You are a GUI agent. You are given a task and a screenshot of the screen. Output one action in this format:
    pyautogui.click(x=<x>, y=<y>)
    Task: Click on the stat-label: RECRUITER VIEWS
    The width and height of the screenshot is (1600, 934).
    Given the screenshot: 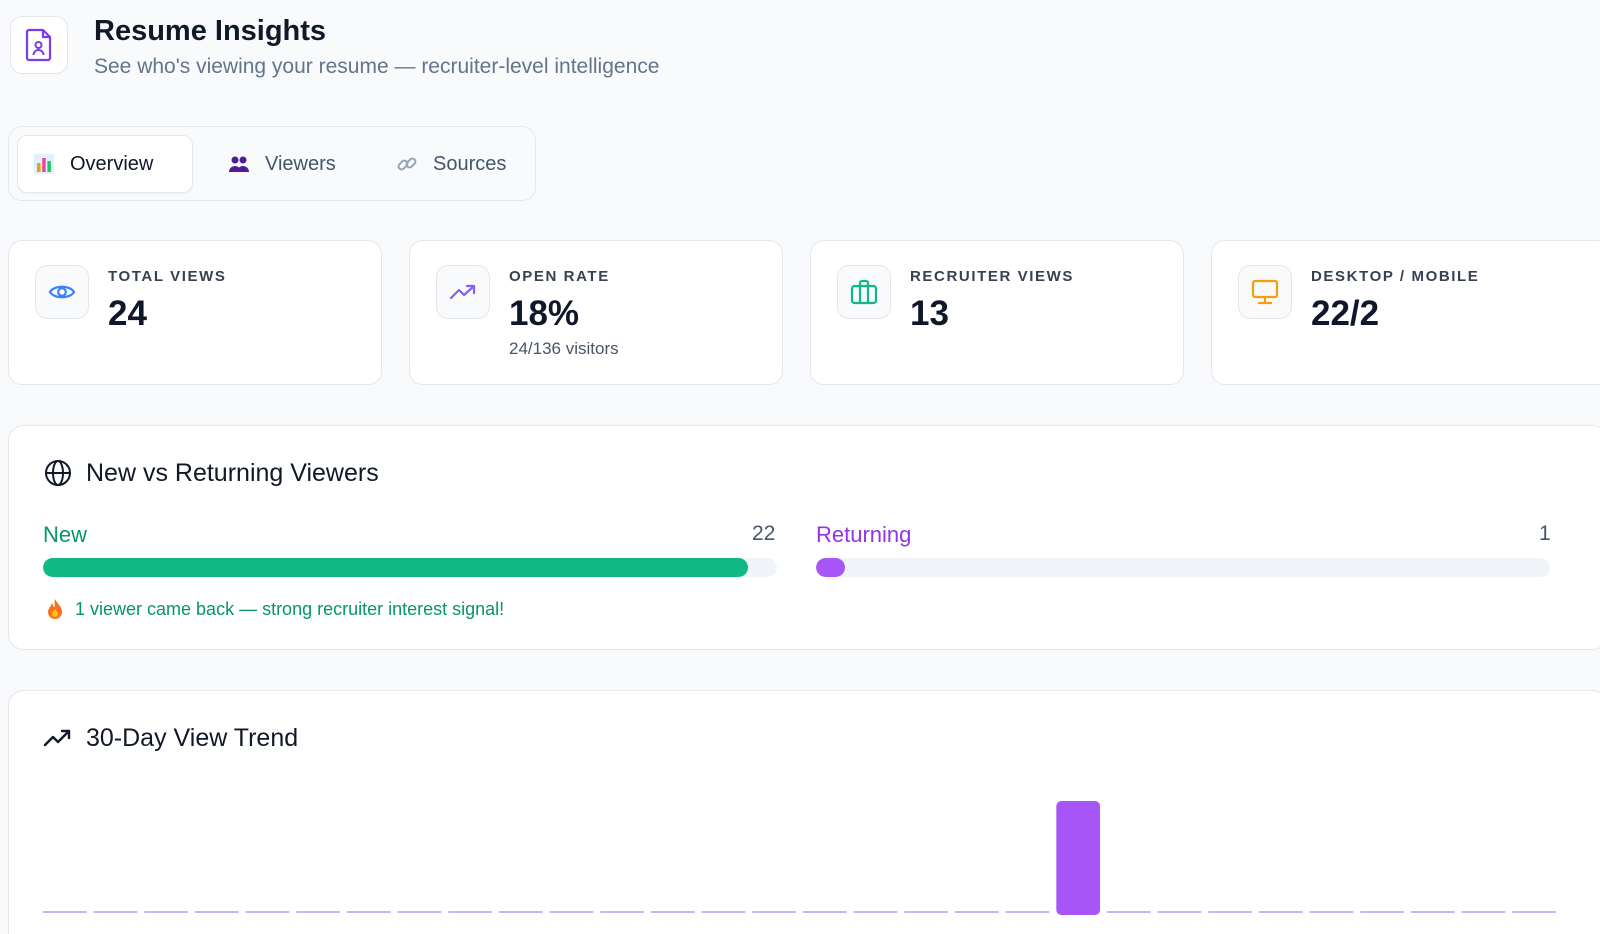 What is the action you would take?
    pyautogui.click(x=992, y=276)
    